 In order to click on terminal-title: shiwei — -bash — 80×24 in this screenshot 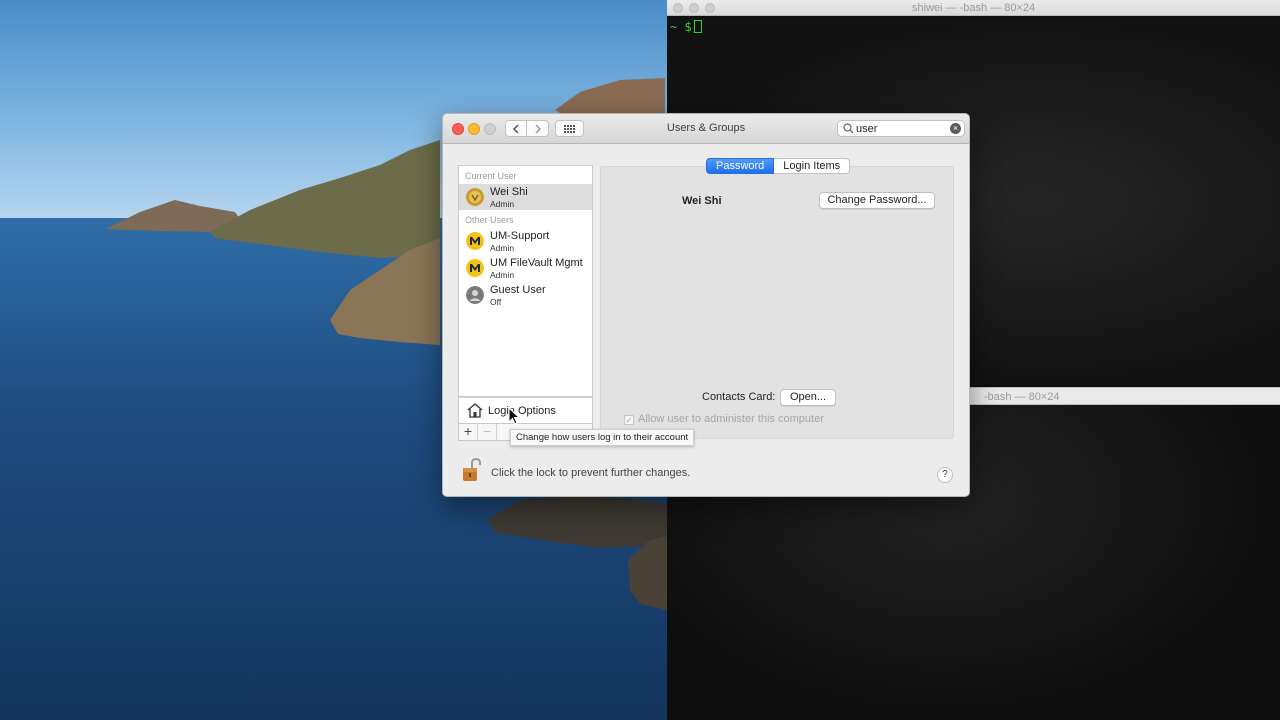, I will do `click(973, 8)`.